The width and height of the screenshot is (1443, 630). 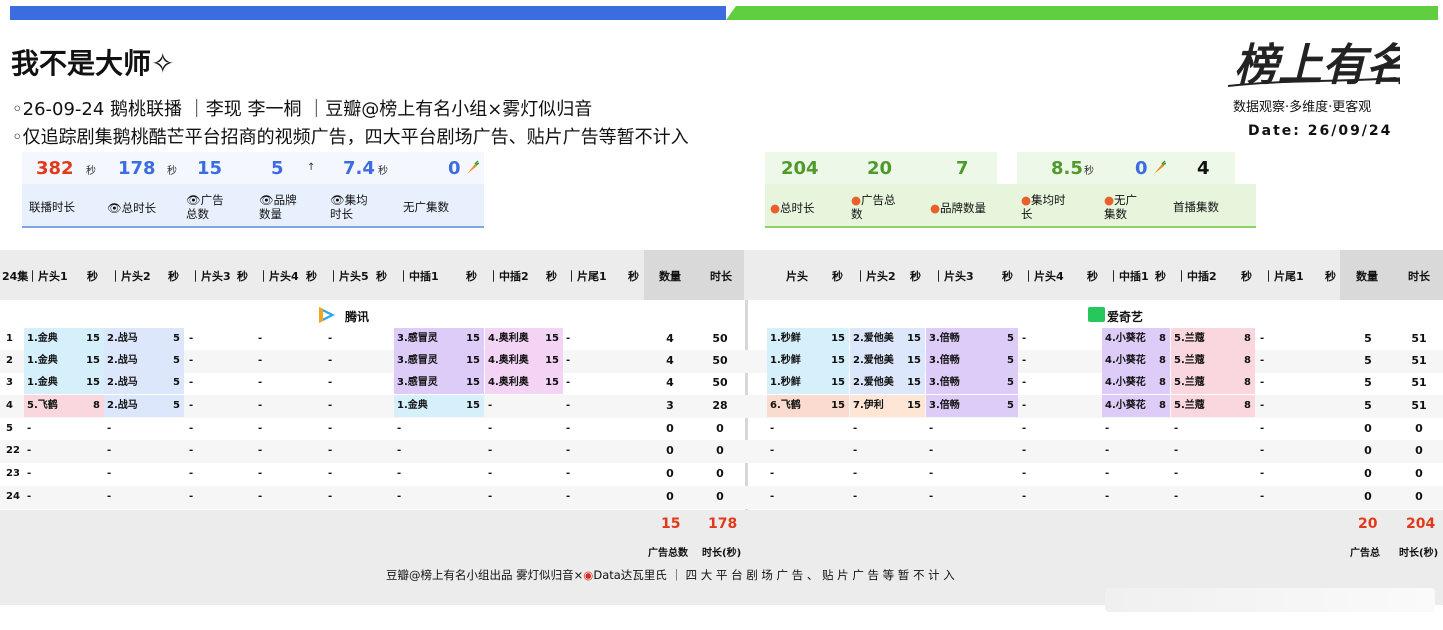 I want to click on eye-icon: 👁, so click(x=266, y=200).